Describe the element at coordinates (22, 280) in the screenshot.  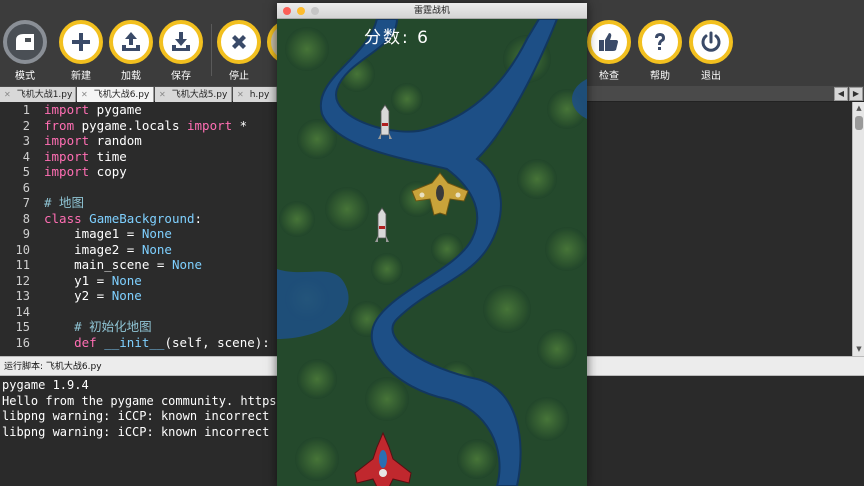
I see `line-number: 12` at that location.